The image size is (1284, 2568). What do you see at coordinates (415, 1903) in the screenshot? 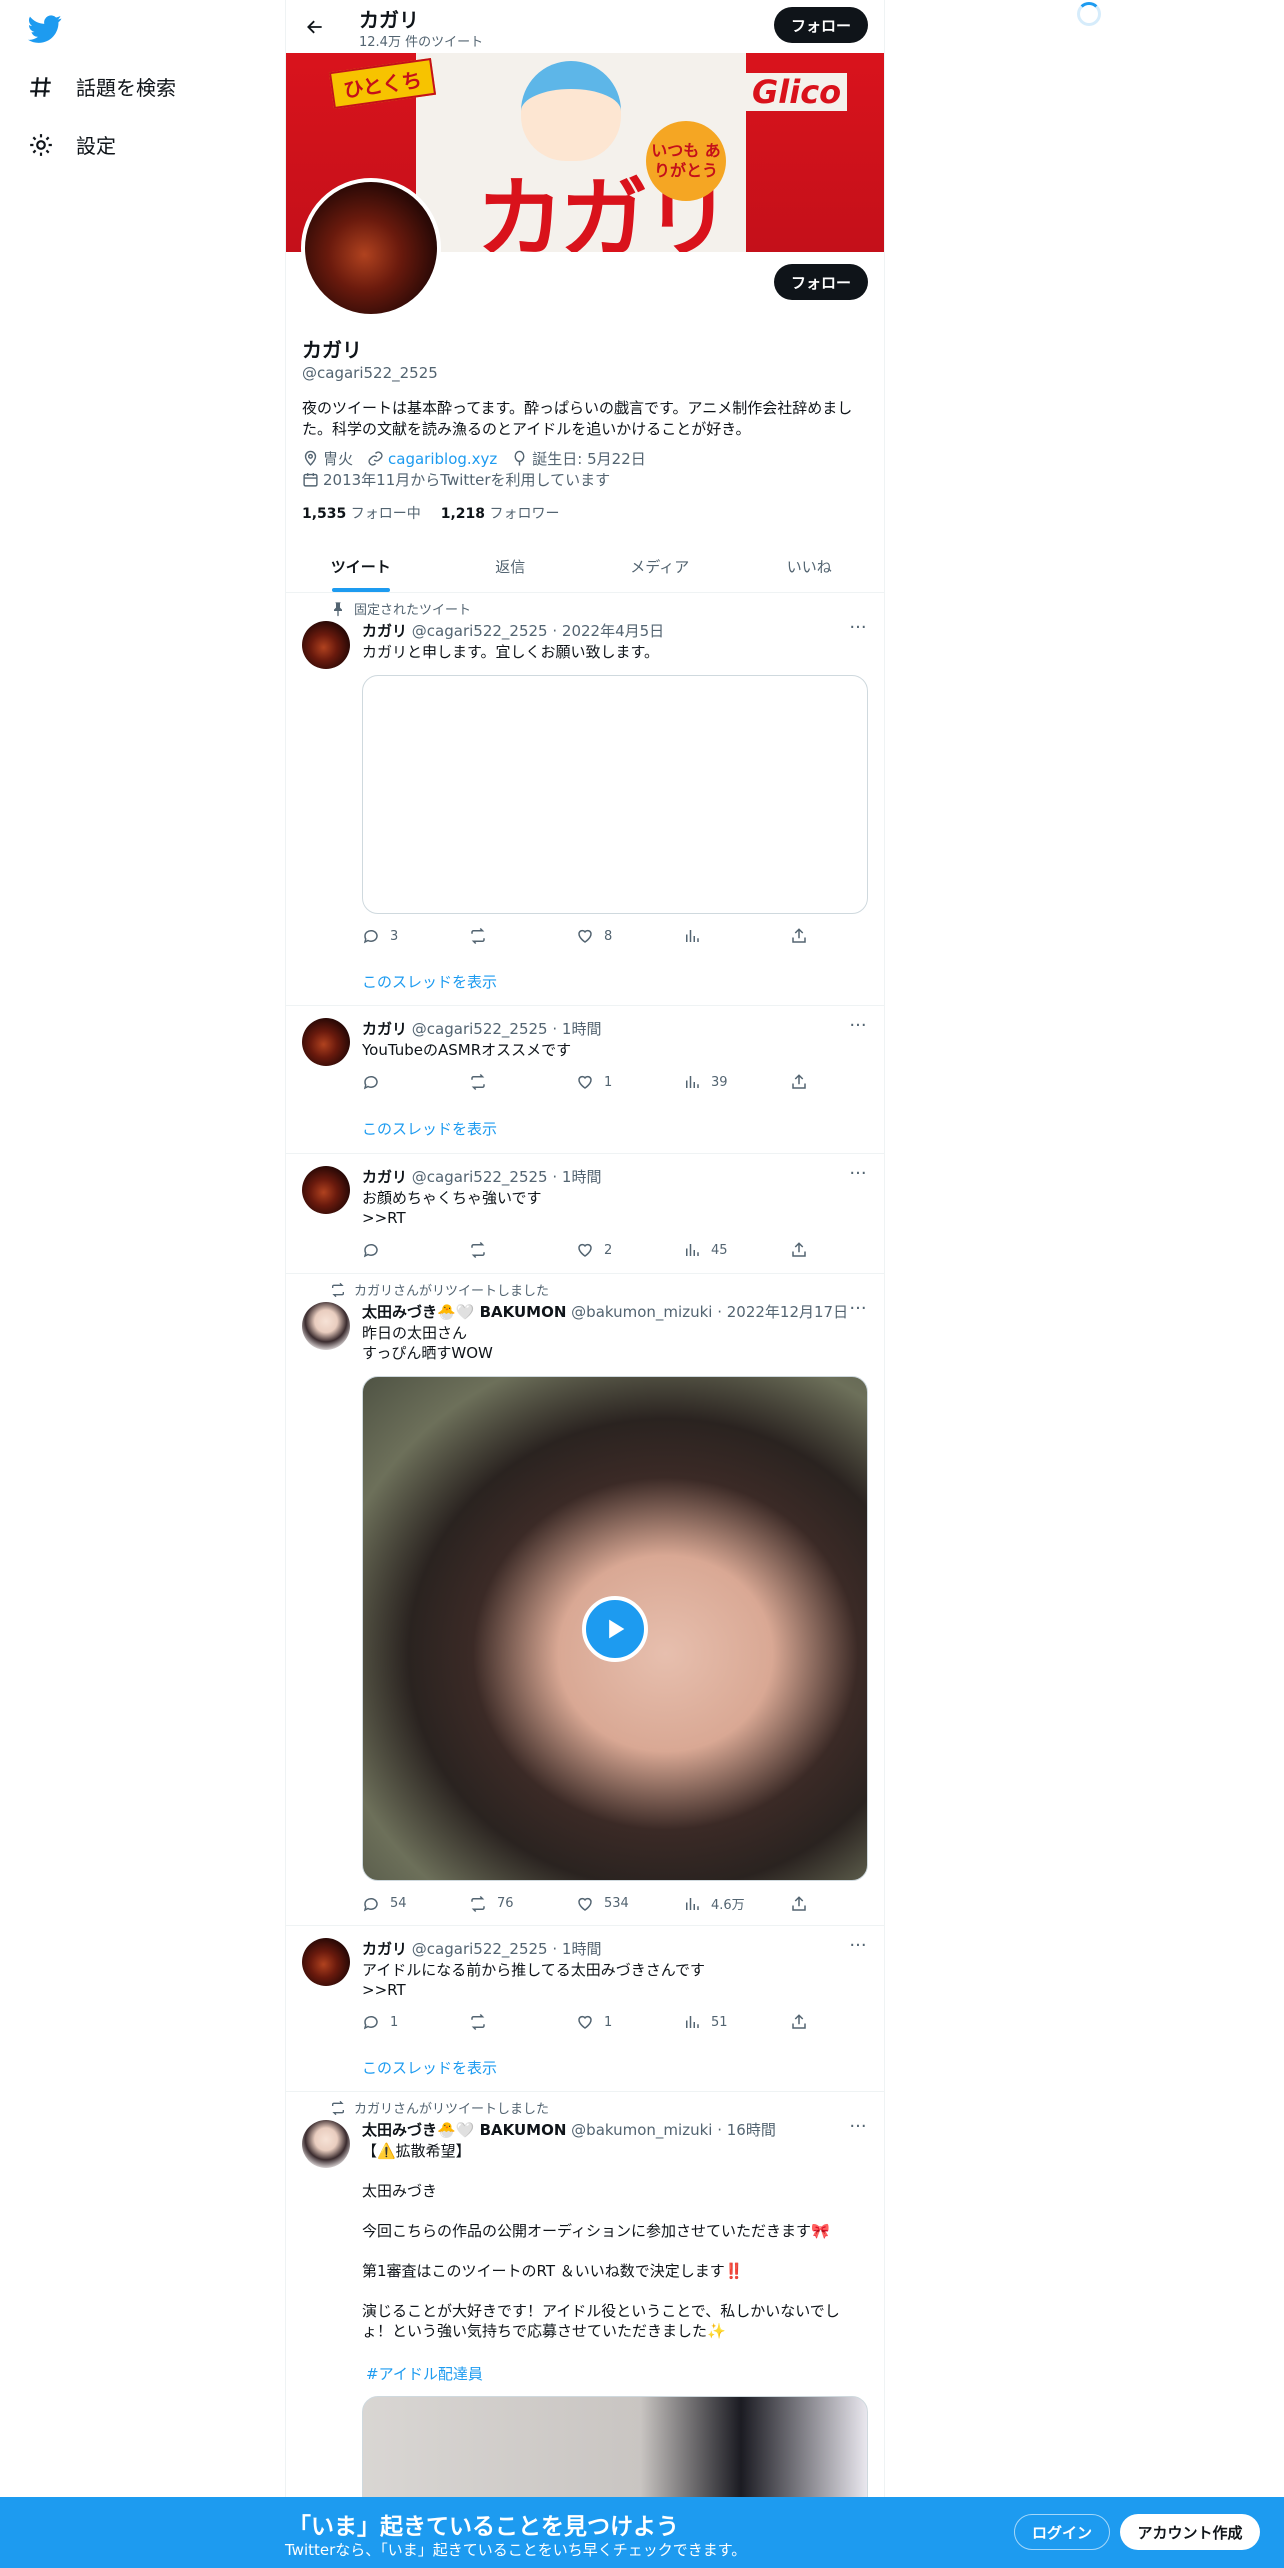
I see `reply-button: 54` at bounding box center [415, 1903].